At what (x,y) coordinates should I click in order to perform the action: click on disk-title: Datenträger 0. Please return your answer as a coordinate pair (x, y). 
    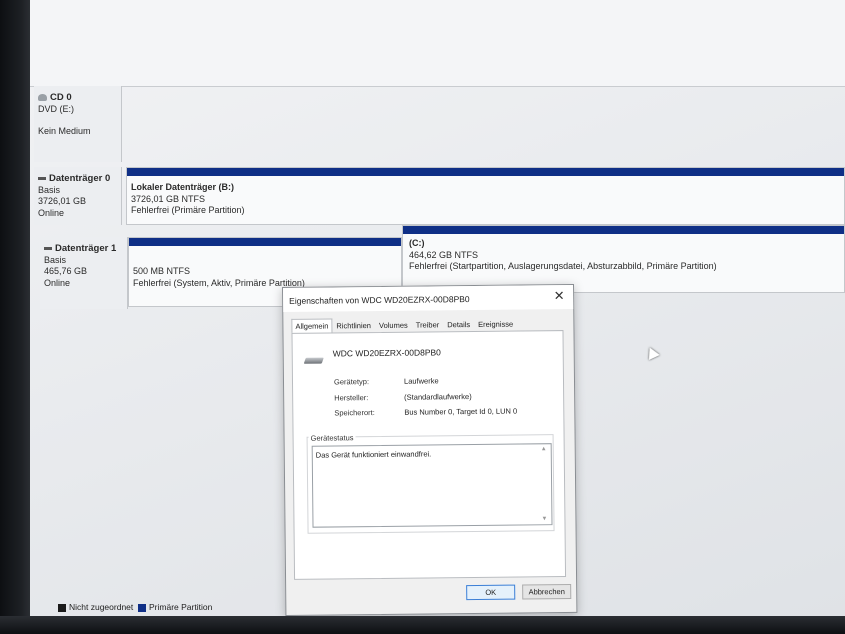
    Looking at the image, I should click on (79, 179).